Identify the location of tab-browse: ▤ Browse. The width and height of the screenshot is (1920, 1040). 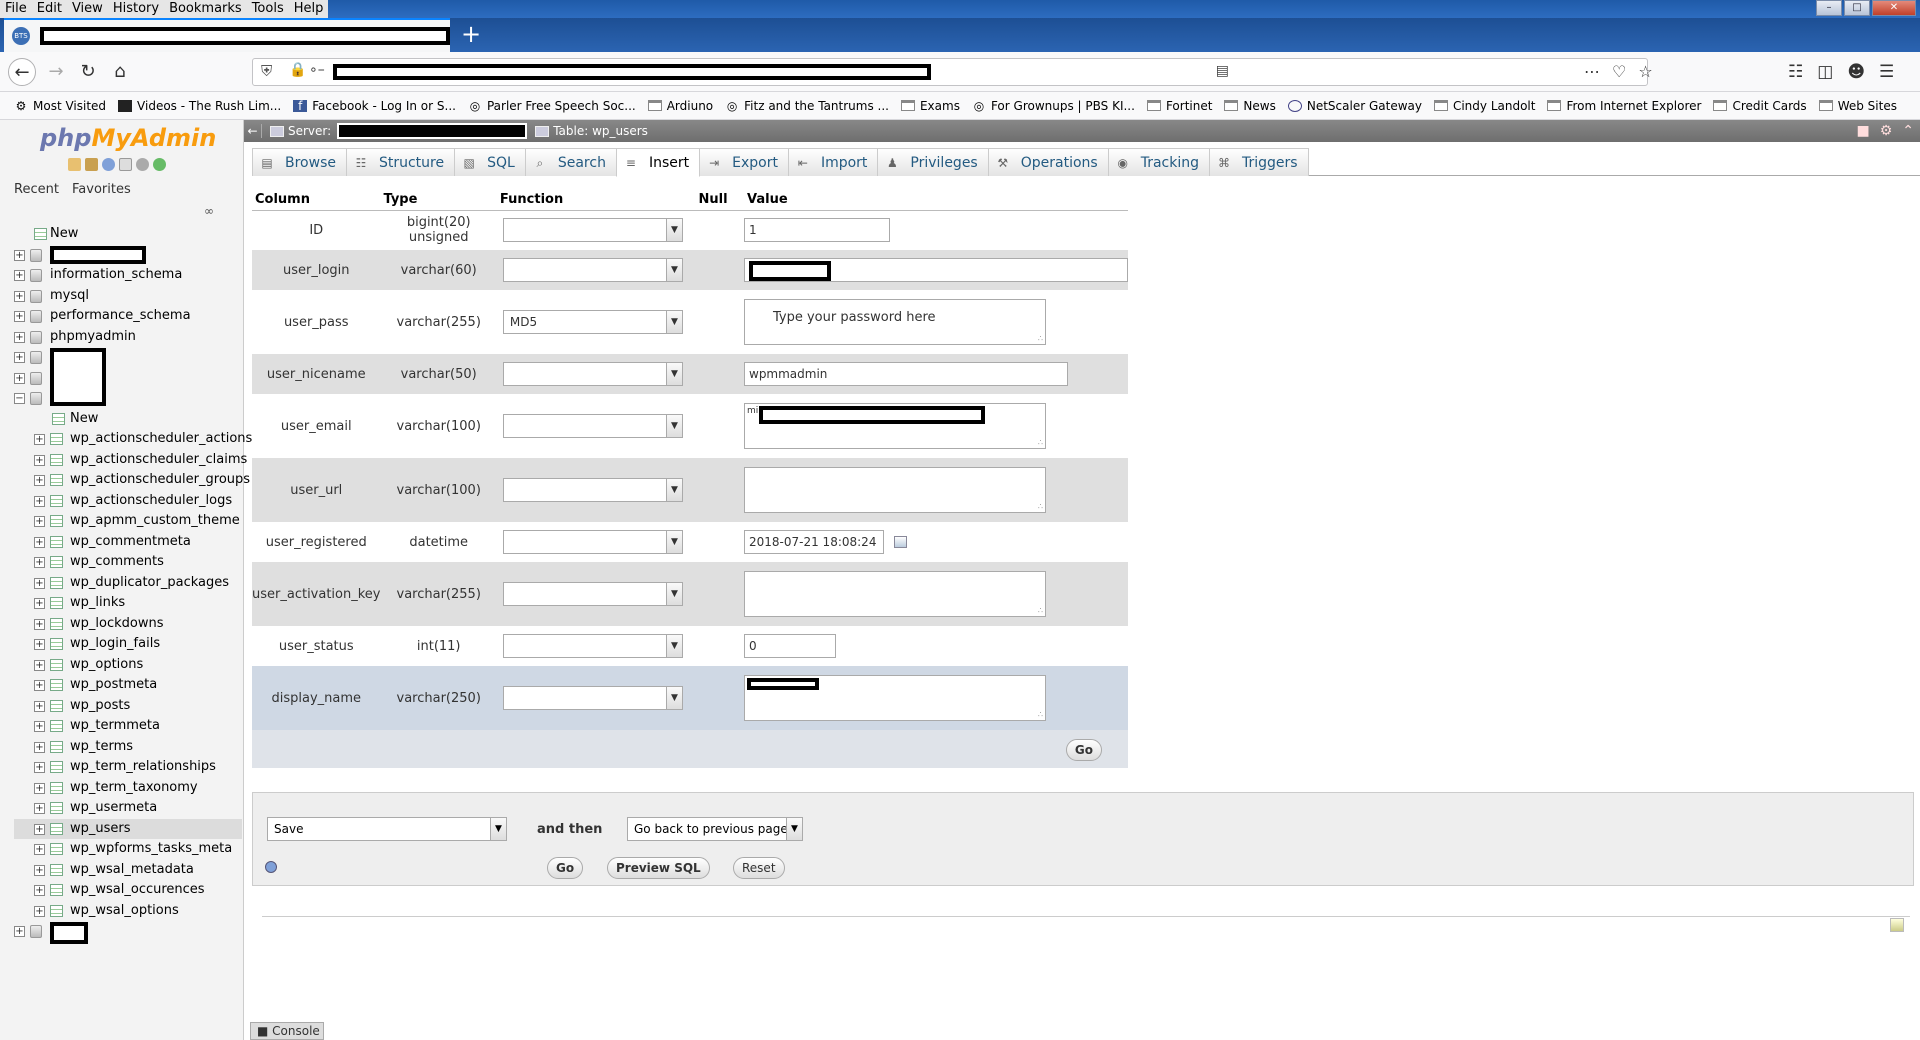
(299, 162).